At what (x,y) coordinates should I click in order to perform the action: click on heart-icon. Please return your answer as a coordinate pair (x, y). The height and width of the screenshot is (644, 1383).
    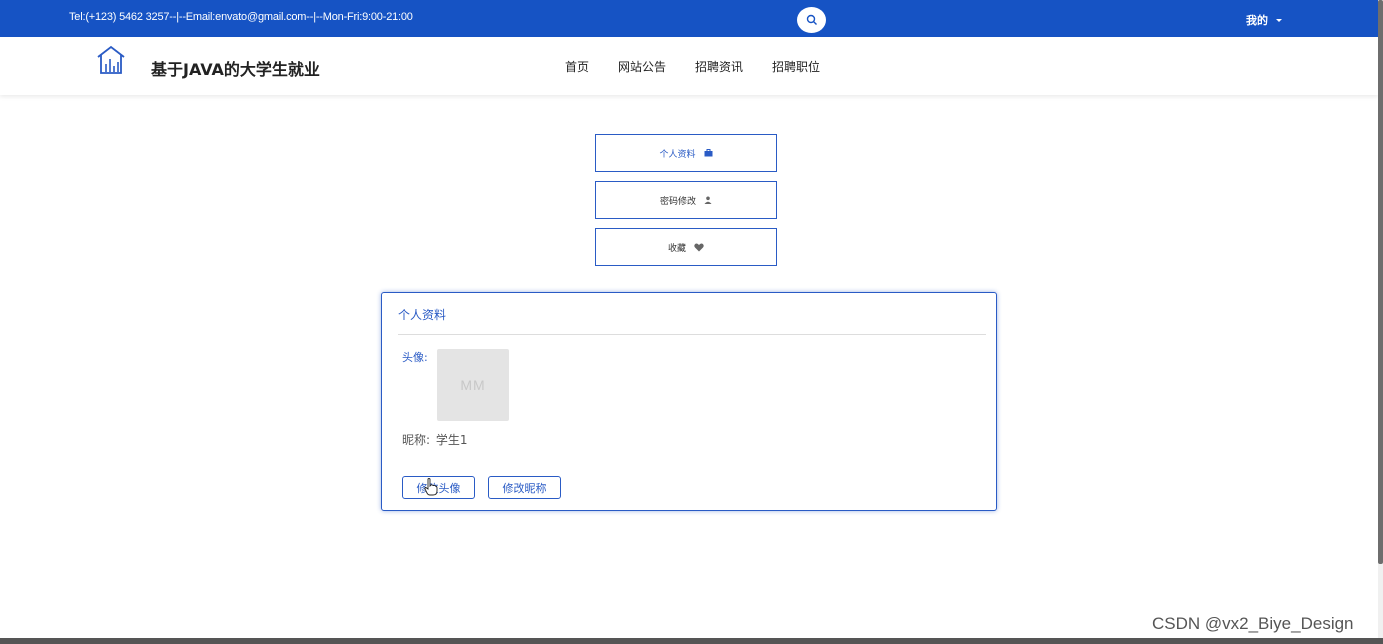
    Looking at the image, I should click on (699, 247).